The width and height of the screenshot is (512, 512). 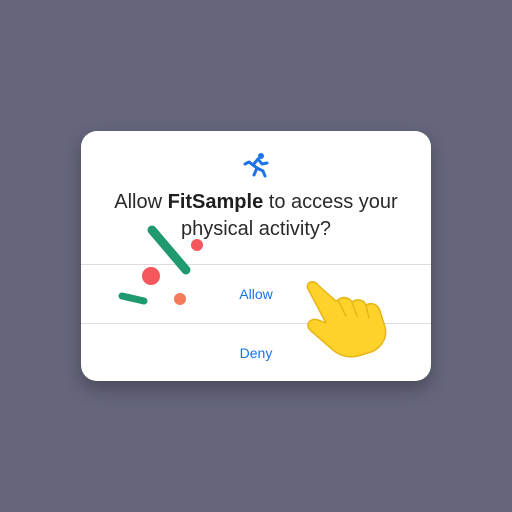 What do you see at coordinates (160, 265) in the screenshot?
I see `confetti-decoration` at bounding box center [160, 265].